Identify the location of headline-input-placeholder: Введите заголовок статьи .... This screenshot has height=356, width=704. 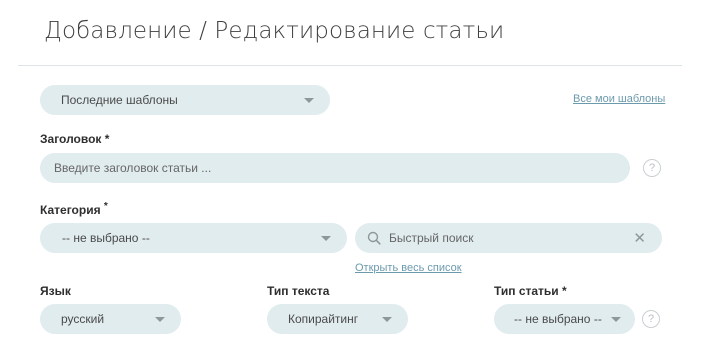
(133, 168).